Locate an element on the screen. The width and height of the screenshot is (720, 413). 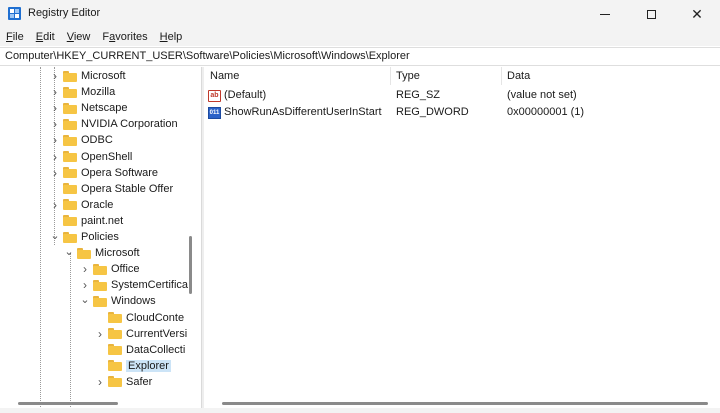
tree-item: ⌄ Policies is located at coordinates (84, 237).